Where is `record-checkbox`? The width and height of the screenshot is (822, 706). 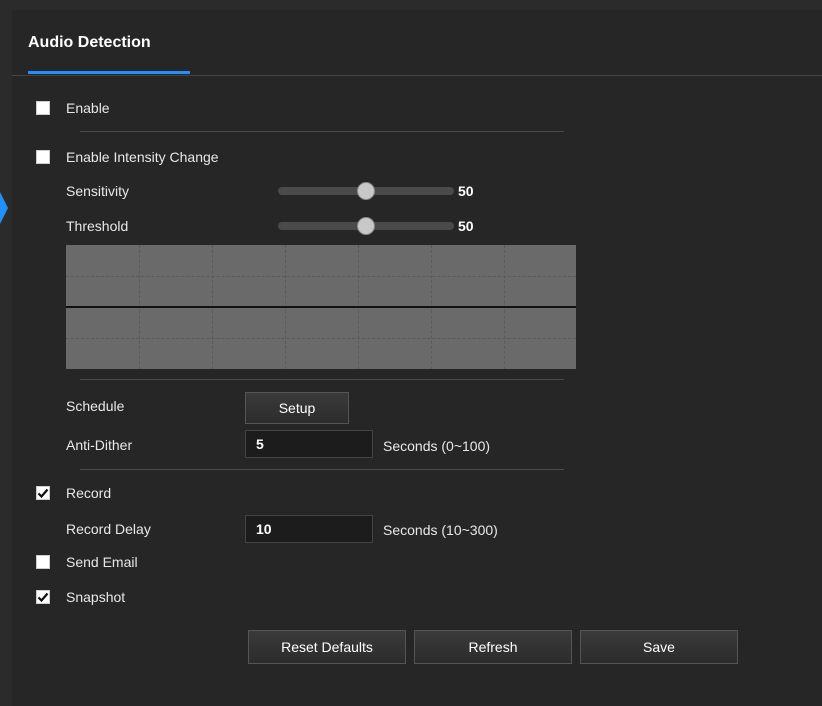
record-checkbox is located at coordinates (43, 493).